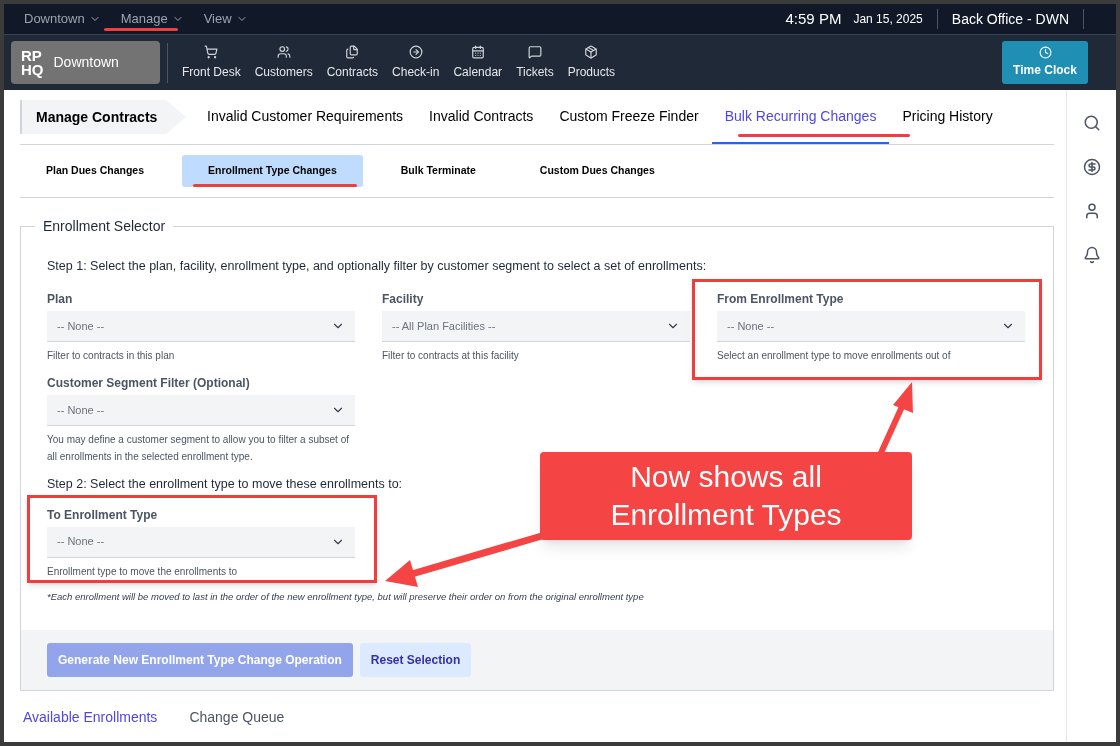 This screenshot has height=746, width=1120. What do you see at coordinates (60, 299) in the screenshot?
I see `field-label: Plan` at bounding box center [60, 299].